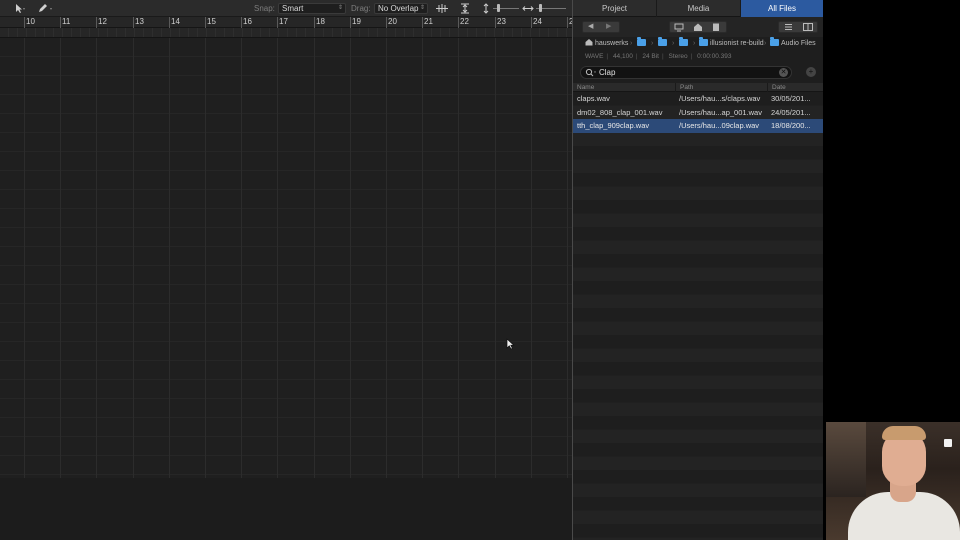 This screenshot has width=960, height=540. I want to click on back-arrow-icon: ◀, so click(590, 27).